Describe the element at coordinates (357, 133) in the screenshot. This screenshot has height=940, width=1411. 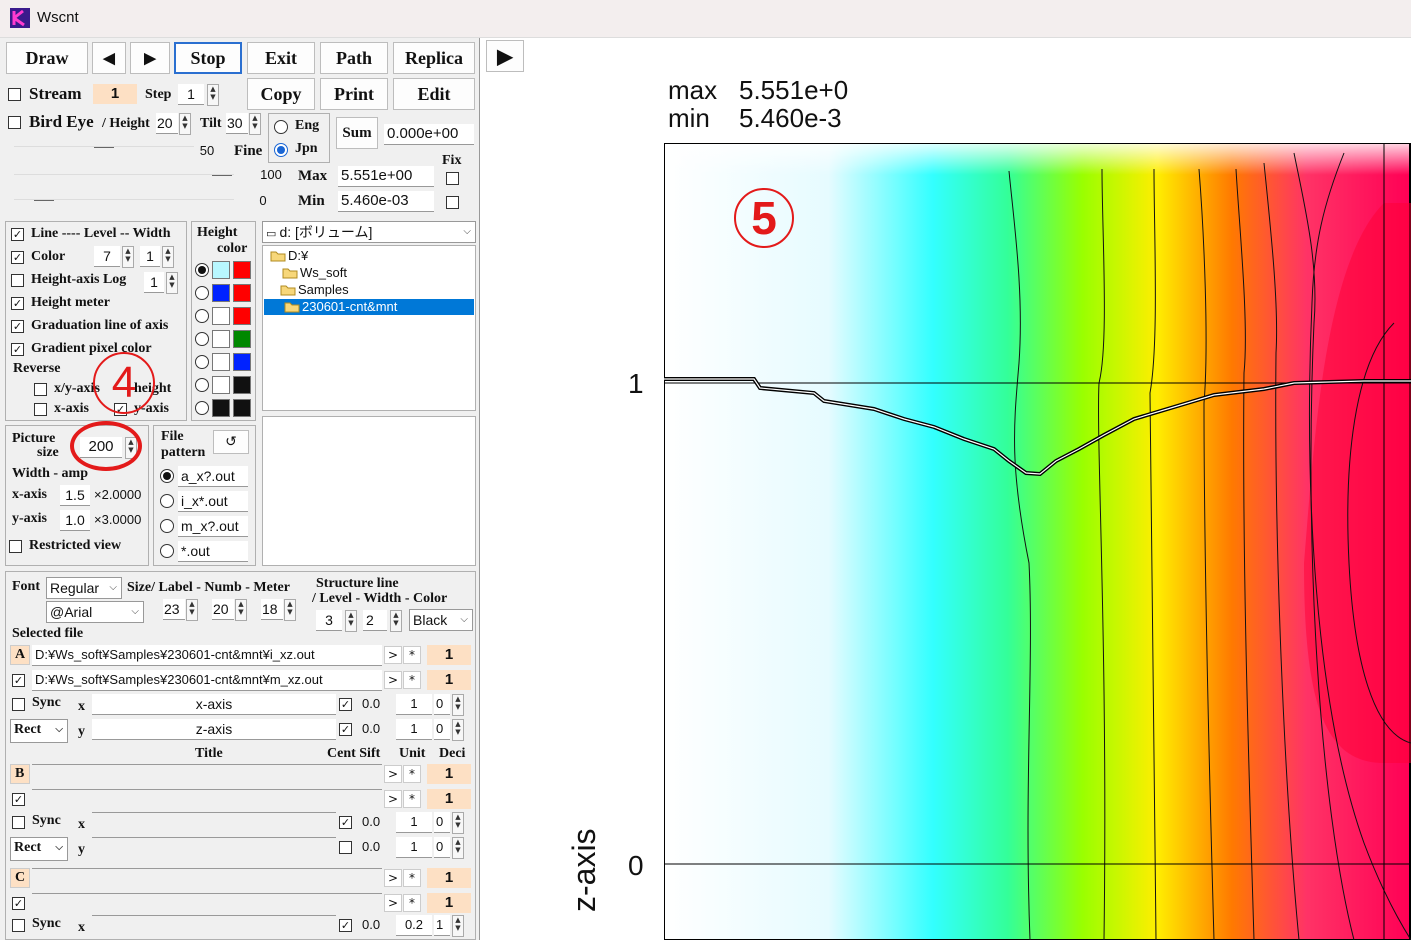
I see `sum-button: Sum` at that location.